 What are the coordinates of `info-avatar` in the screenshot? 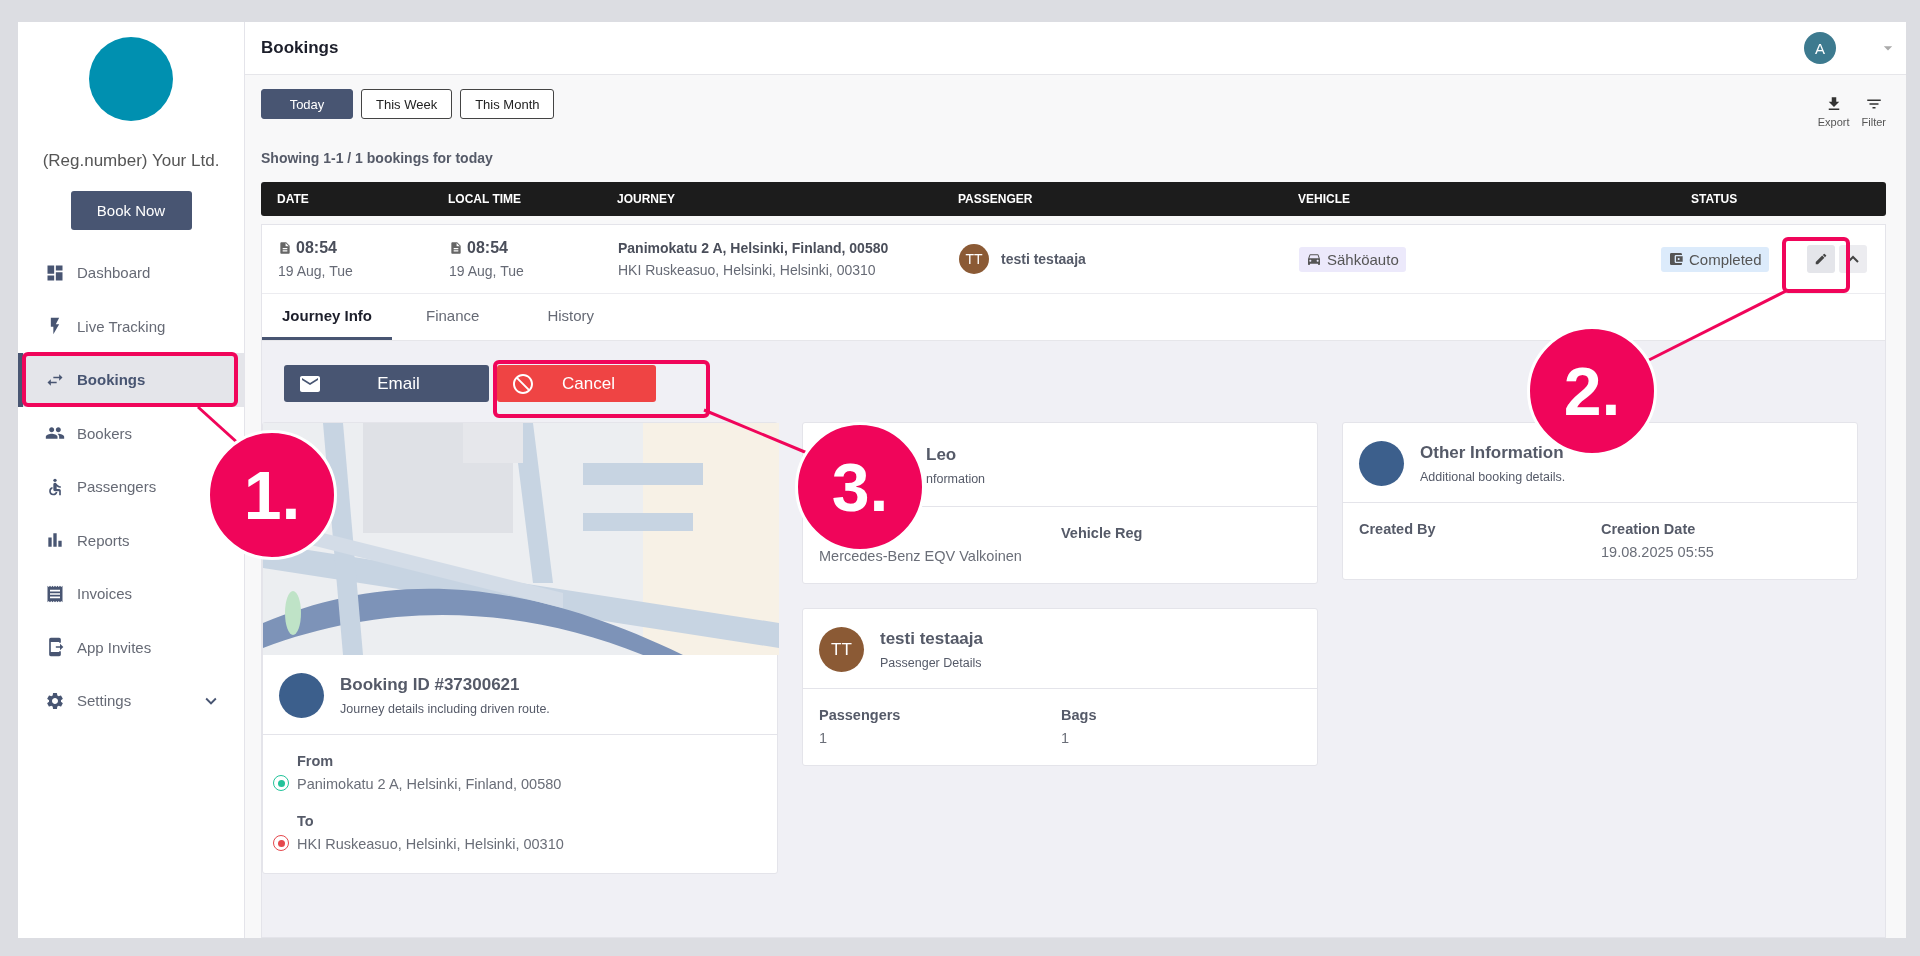 It's located at (1381, 463).